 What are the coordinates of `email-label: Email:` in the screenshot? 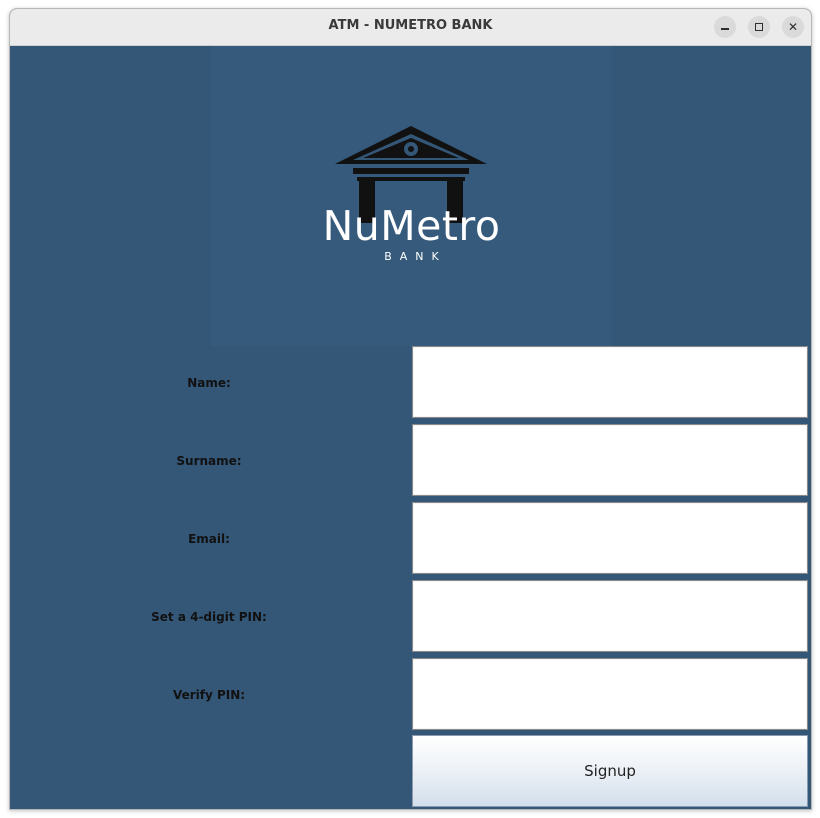 It's located at (209, 539).